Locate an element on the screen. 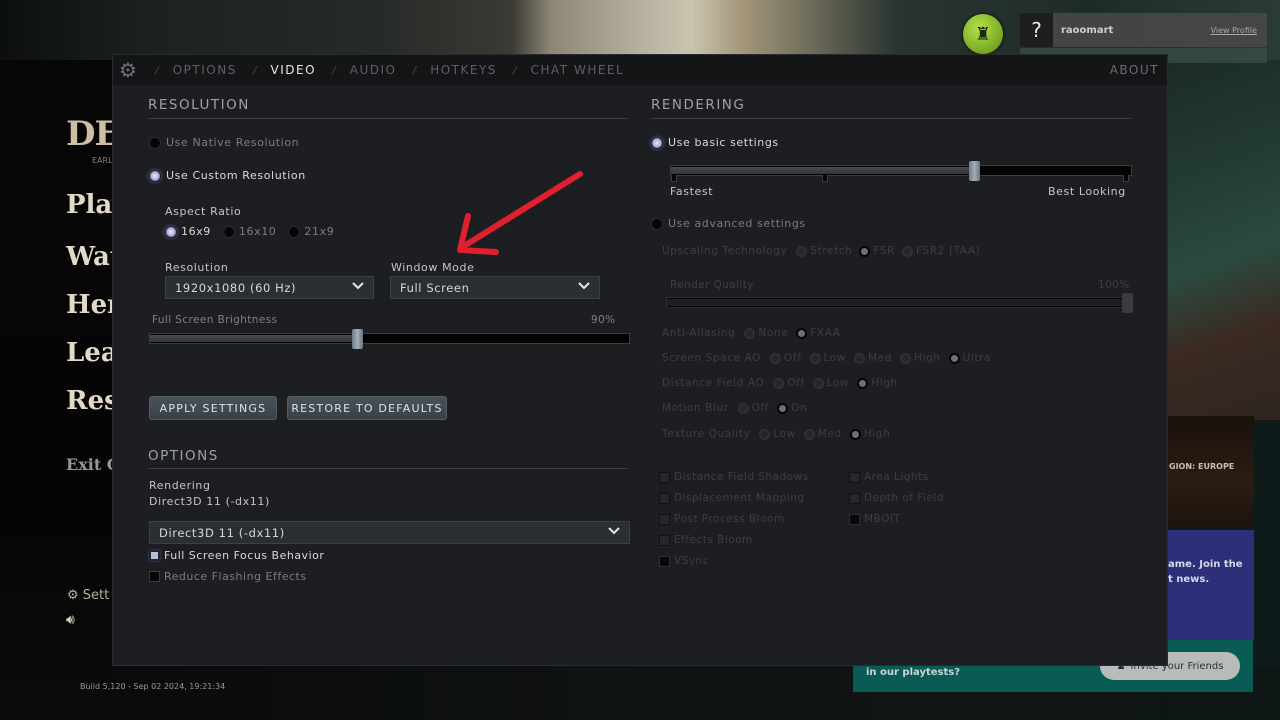 The width and height of the screenshot is (1280, 720). upscaling-fsr2-radio is located at coordinates (908, 251).